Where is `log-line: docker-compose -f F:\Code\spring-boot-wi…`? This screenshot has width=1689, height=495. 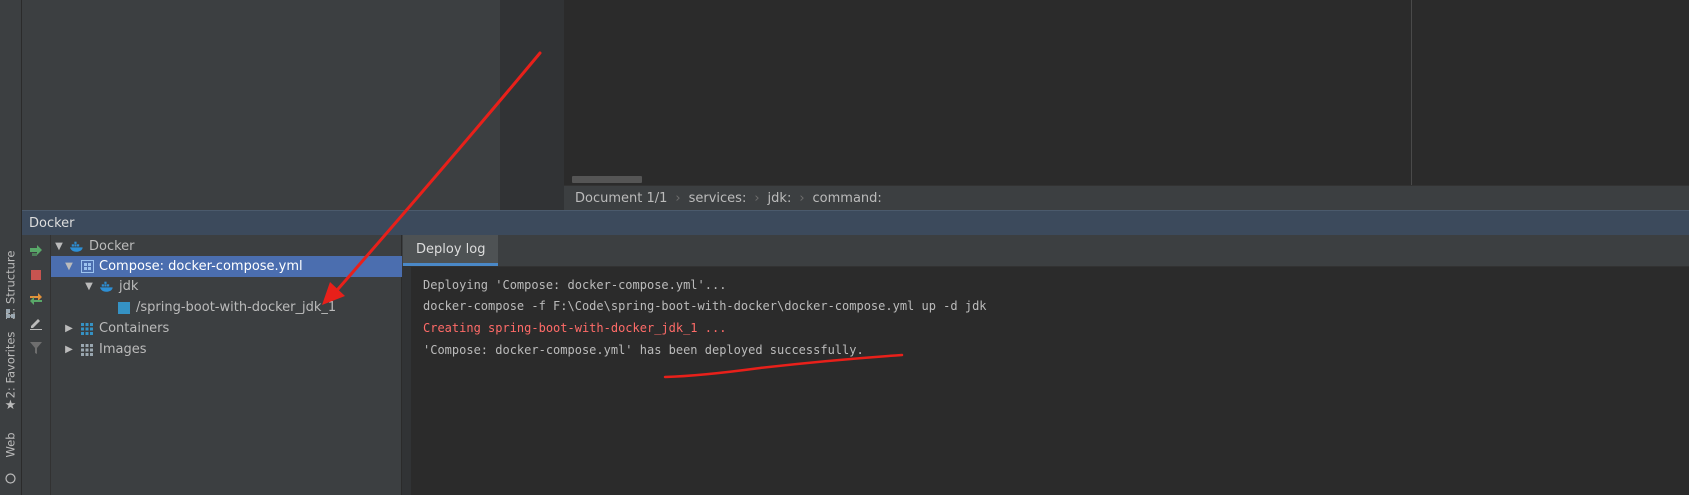
log-line: docker-compose -f F:\Code\spring-boot-wi… is located at coordinates (705, 306).